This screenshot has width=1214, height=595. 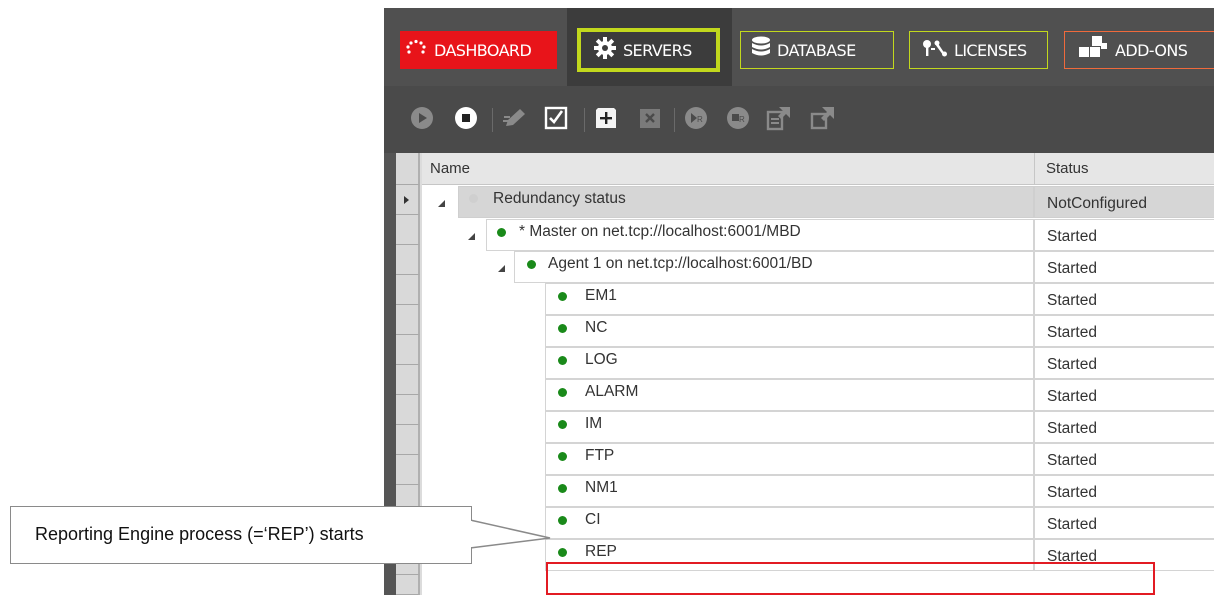 I want to click on dashboard-spinner-icon, so click(x=416, y=50).